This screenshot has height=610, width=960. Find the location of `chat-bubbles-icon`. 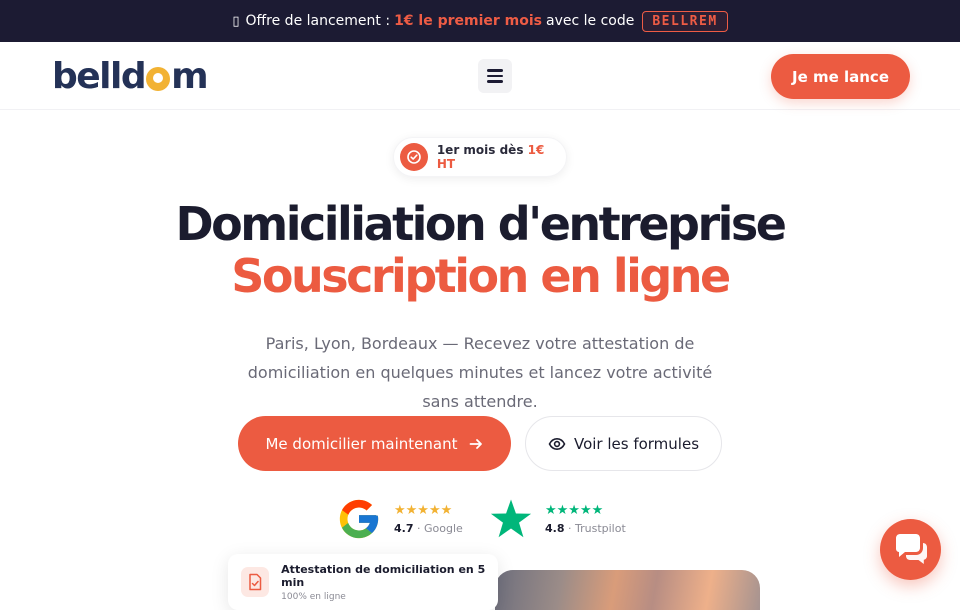

chat-bubbles-icon is located at coordinates (911, 548).